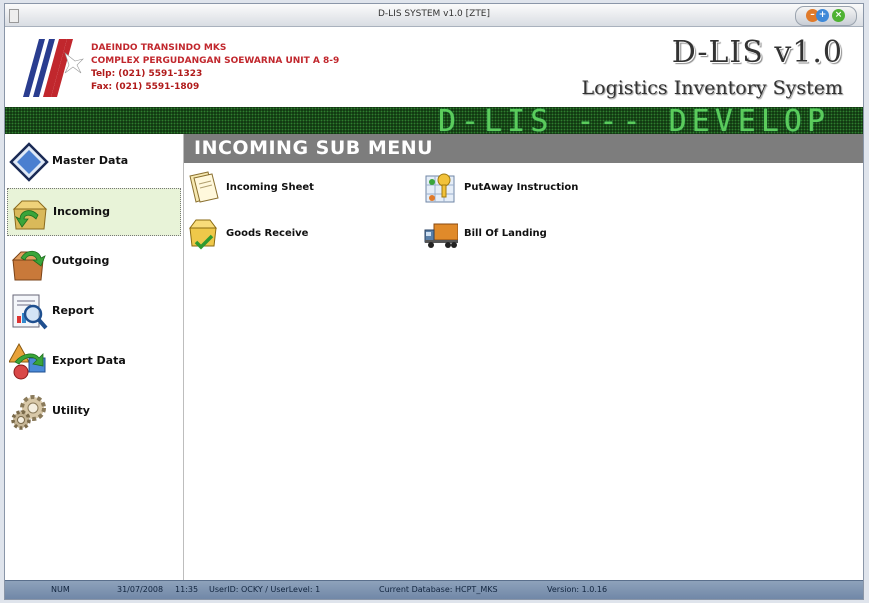 The height and width of the screenshot is (603, 869). Describe the element at coordinates (204, 187) in the screenshot. I see `sheet-icon` at that location.